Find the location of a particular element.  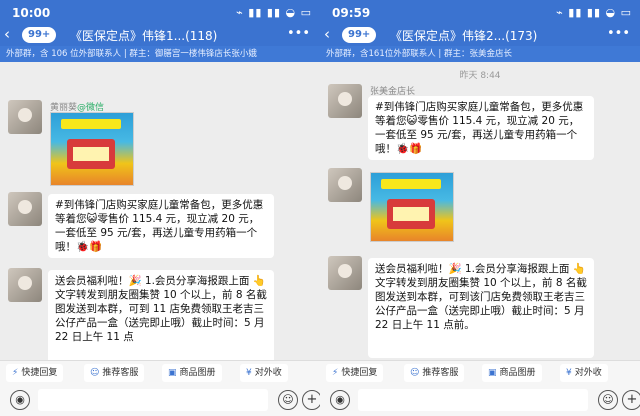

status-time: 09:59 is located at coordinates (351, 13).